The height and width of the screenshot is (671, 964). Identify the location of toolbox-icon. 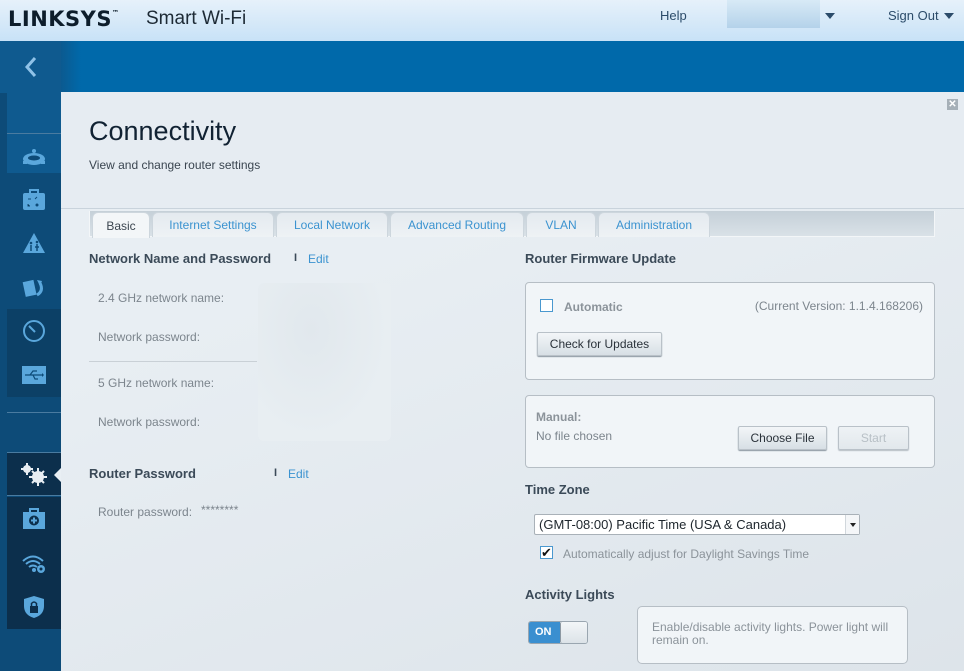
(34, 199).